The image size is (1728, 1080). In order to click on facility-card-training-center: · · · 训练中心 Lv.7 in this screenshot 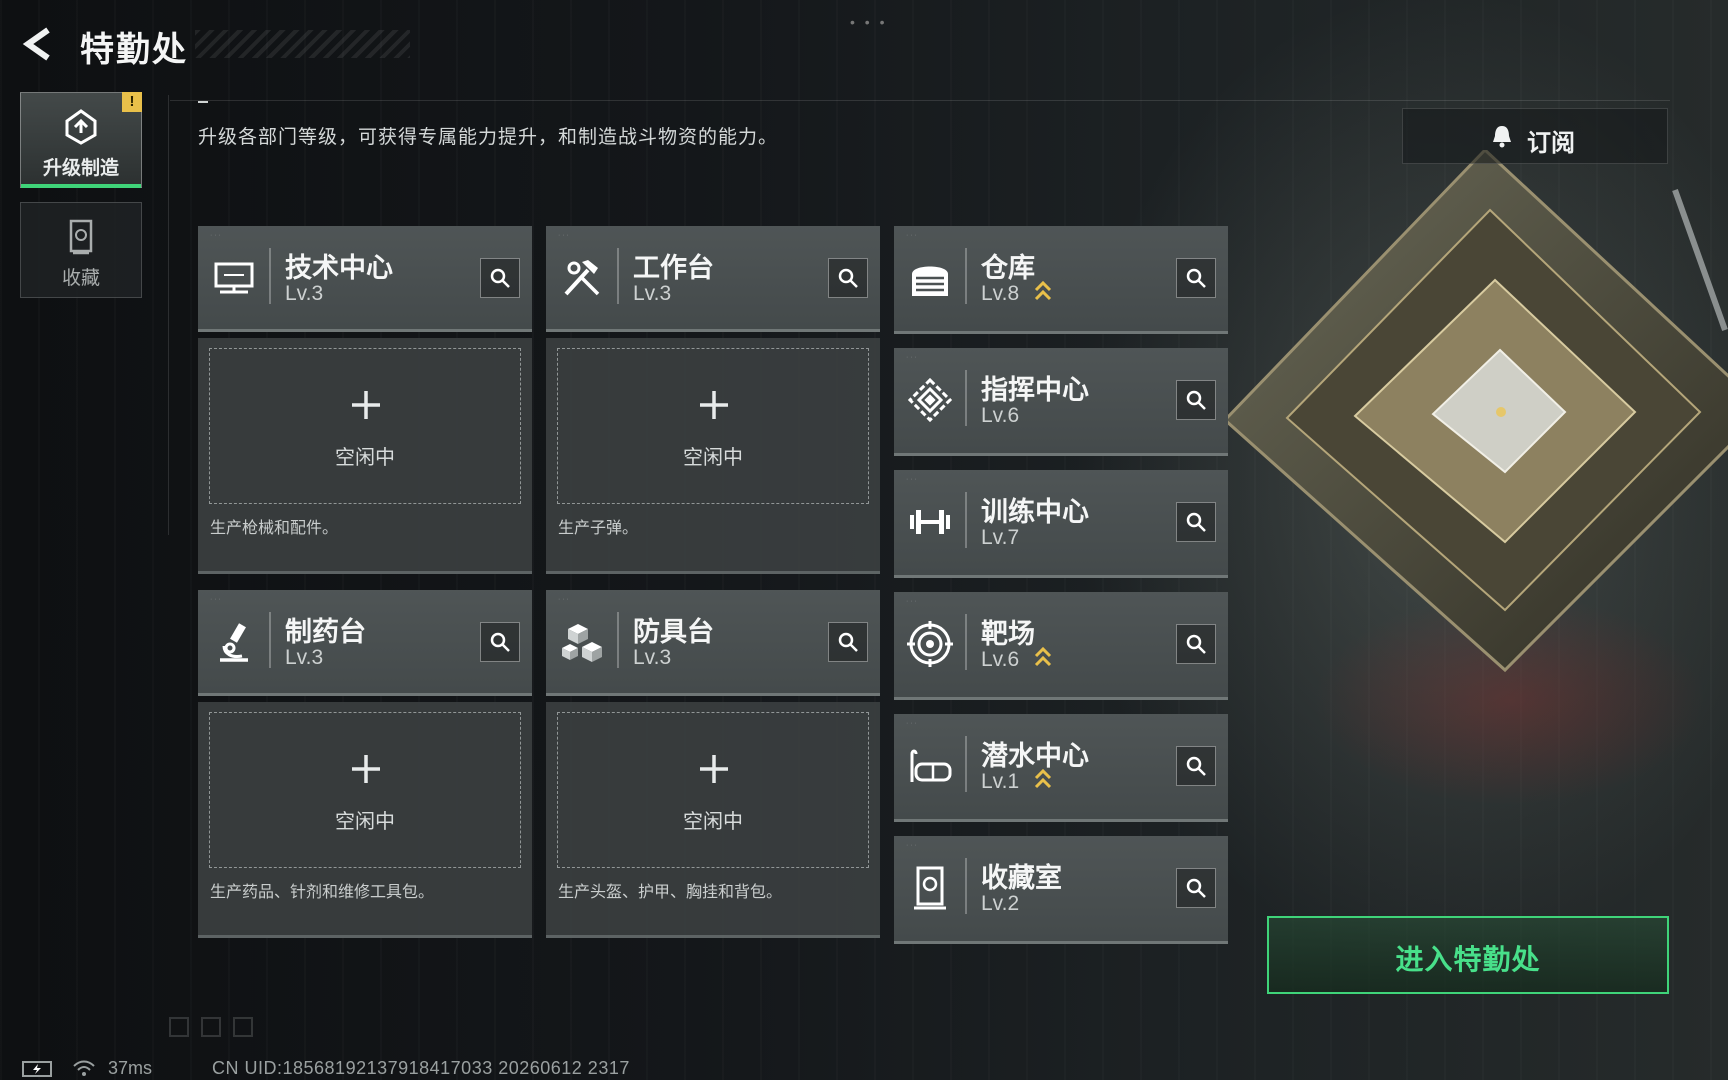, I will do `click(1061, 524)`.